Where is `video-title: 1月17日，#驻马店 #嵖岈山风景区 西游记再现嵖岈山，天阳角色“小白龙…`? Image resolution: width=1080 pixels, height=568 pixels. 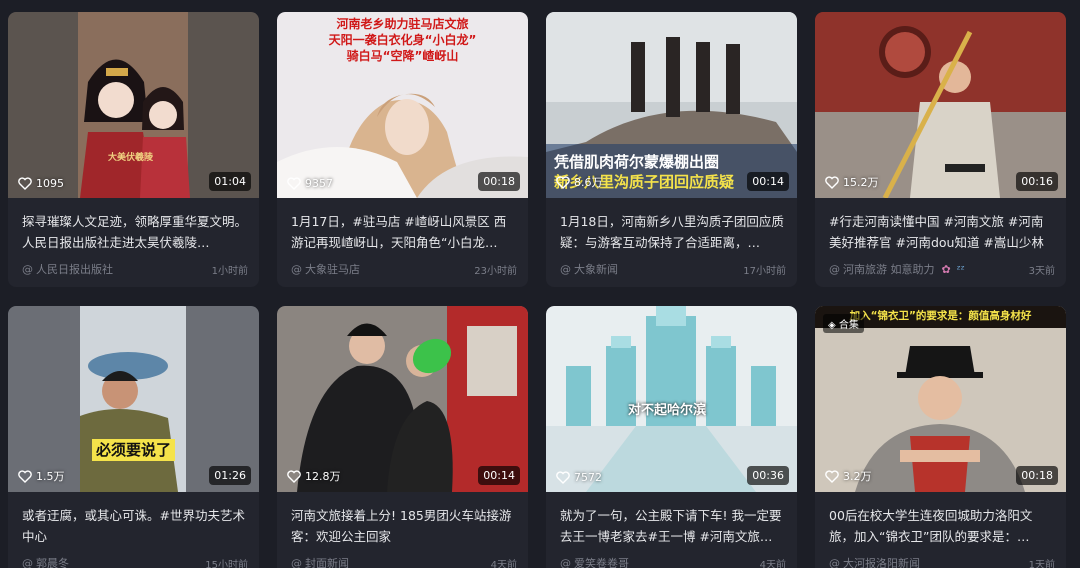
video-title: 1月17日，#驻马店 #嵖岈山风景区 西游记再现嵖岈山，天阳角色“小白龙… is located at coordinates (404, 232).